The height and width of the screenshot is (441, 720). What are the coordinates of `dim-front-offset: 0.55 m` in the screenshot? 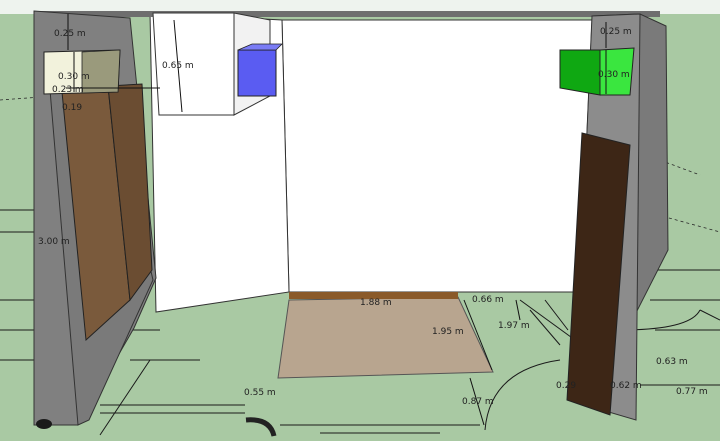 It's located at (260, 393).